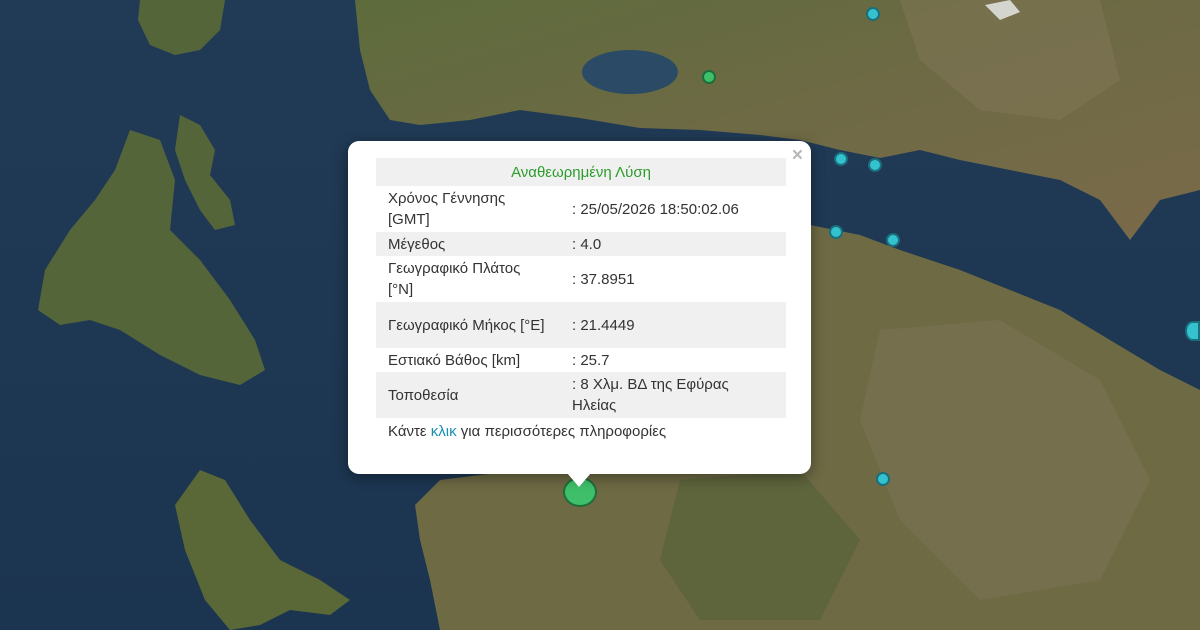 This screenshot has width=1200, height=630. Describe the element at coordinates (454, 279) in the screenshot. I see `detail-label: Γεωγραφικό Πλάτος [°N]` at that location.